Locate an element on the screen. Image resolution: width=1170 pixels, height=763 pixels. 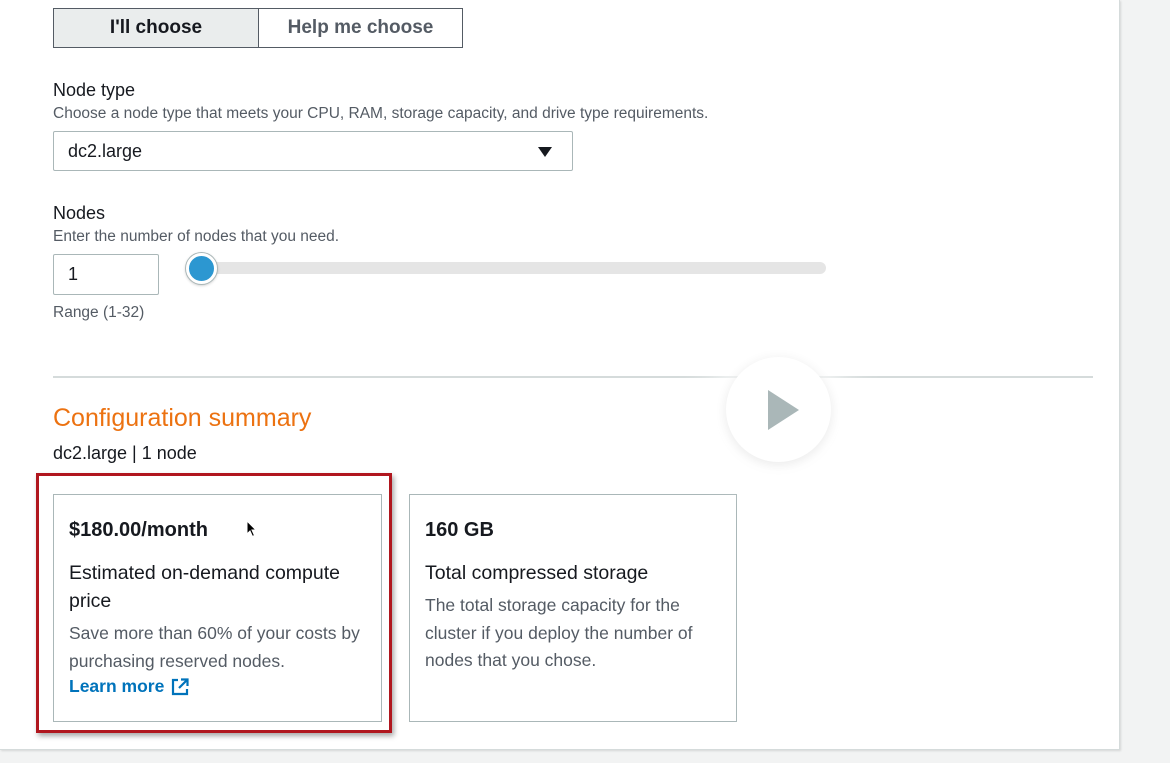
node-type-label: Node type is located at coordinates (94, 90).